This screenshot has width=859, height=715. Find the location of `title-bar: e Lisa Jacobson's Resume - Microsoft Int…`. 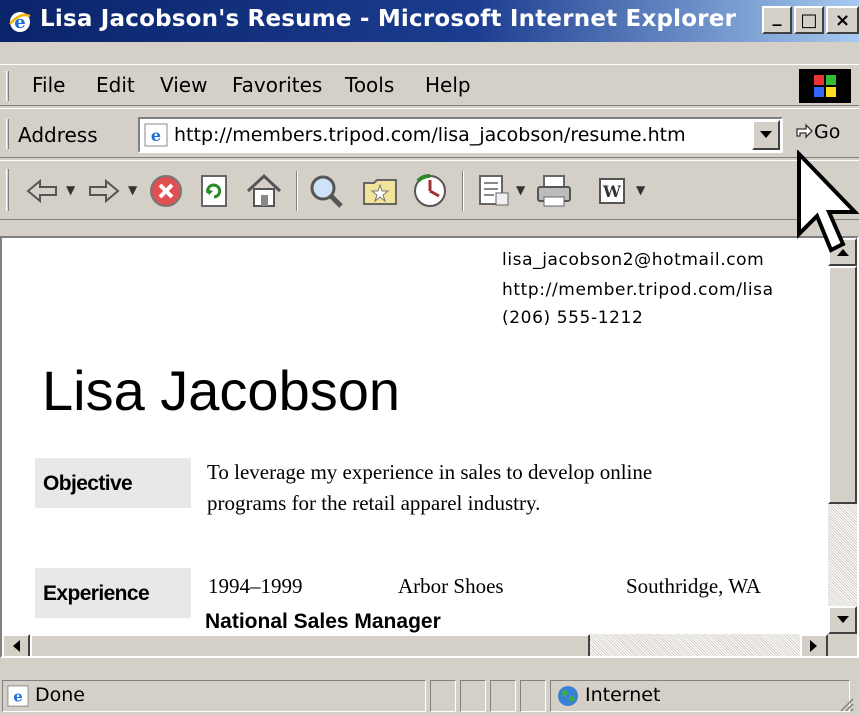

title-bar: e Lisa Jacobson's Resume - Microsoft Int… is located at coordinates (429, 21).